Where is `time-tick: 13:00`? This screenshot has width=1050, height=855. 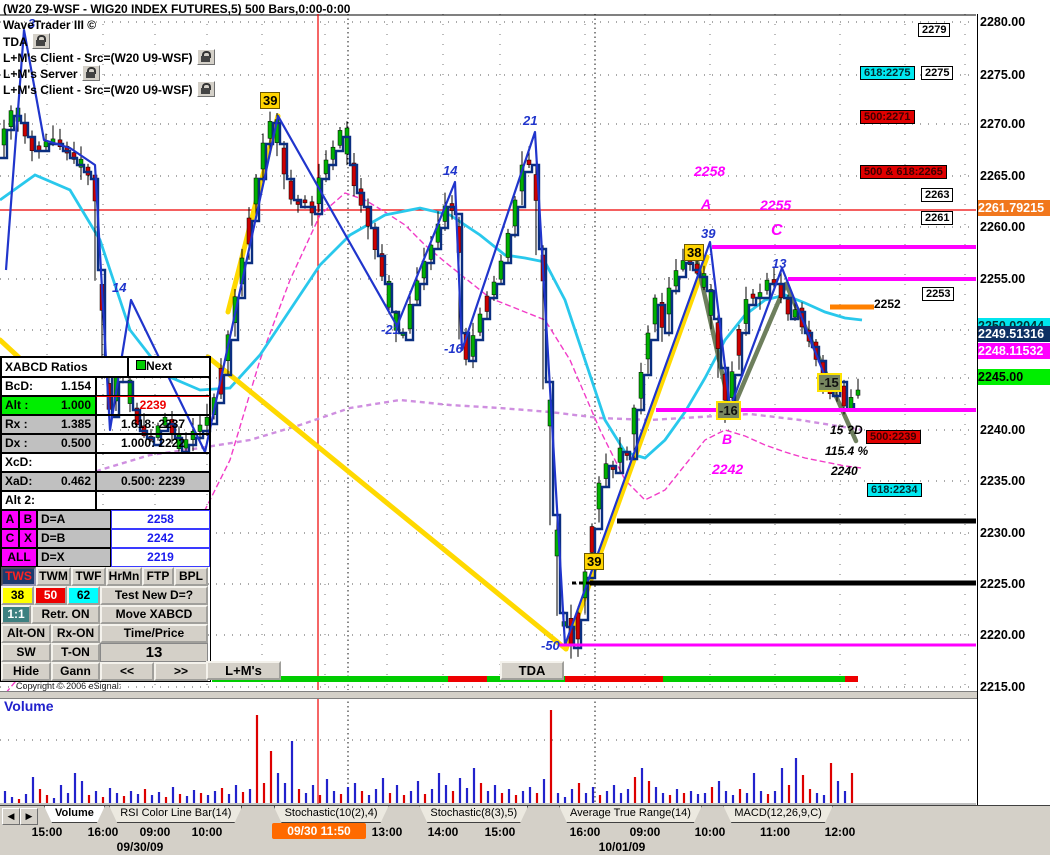 time-tick: 13:00 is located at coordinates (387, 832).